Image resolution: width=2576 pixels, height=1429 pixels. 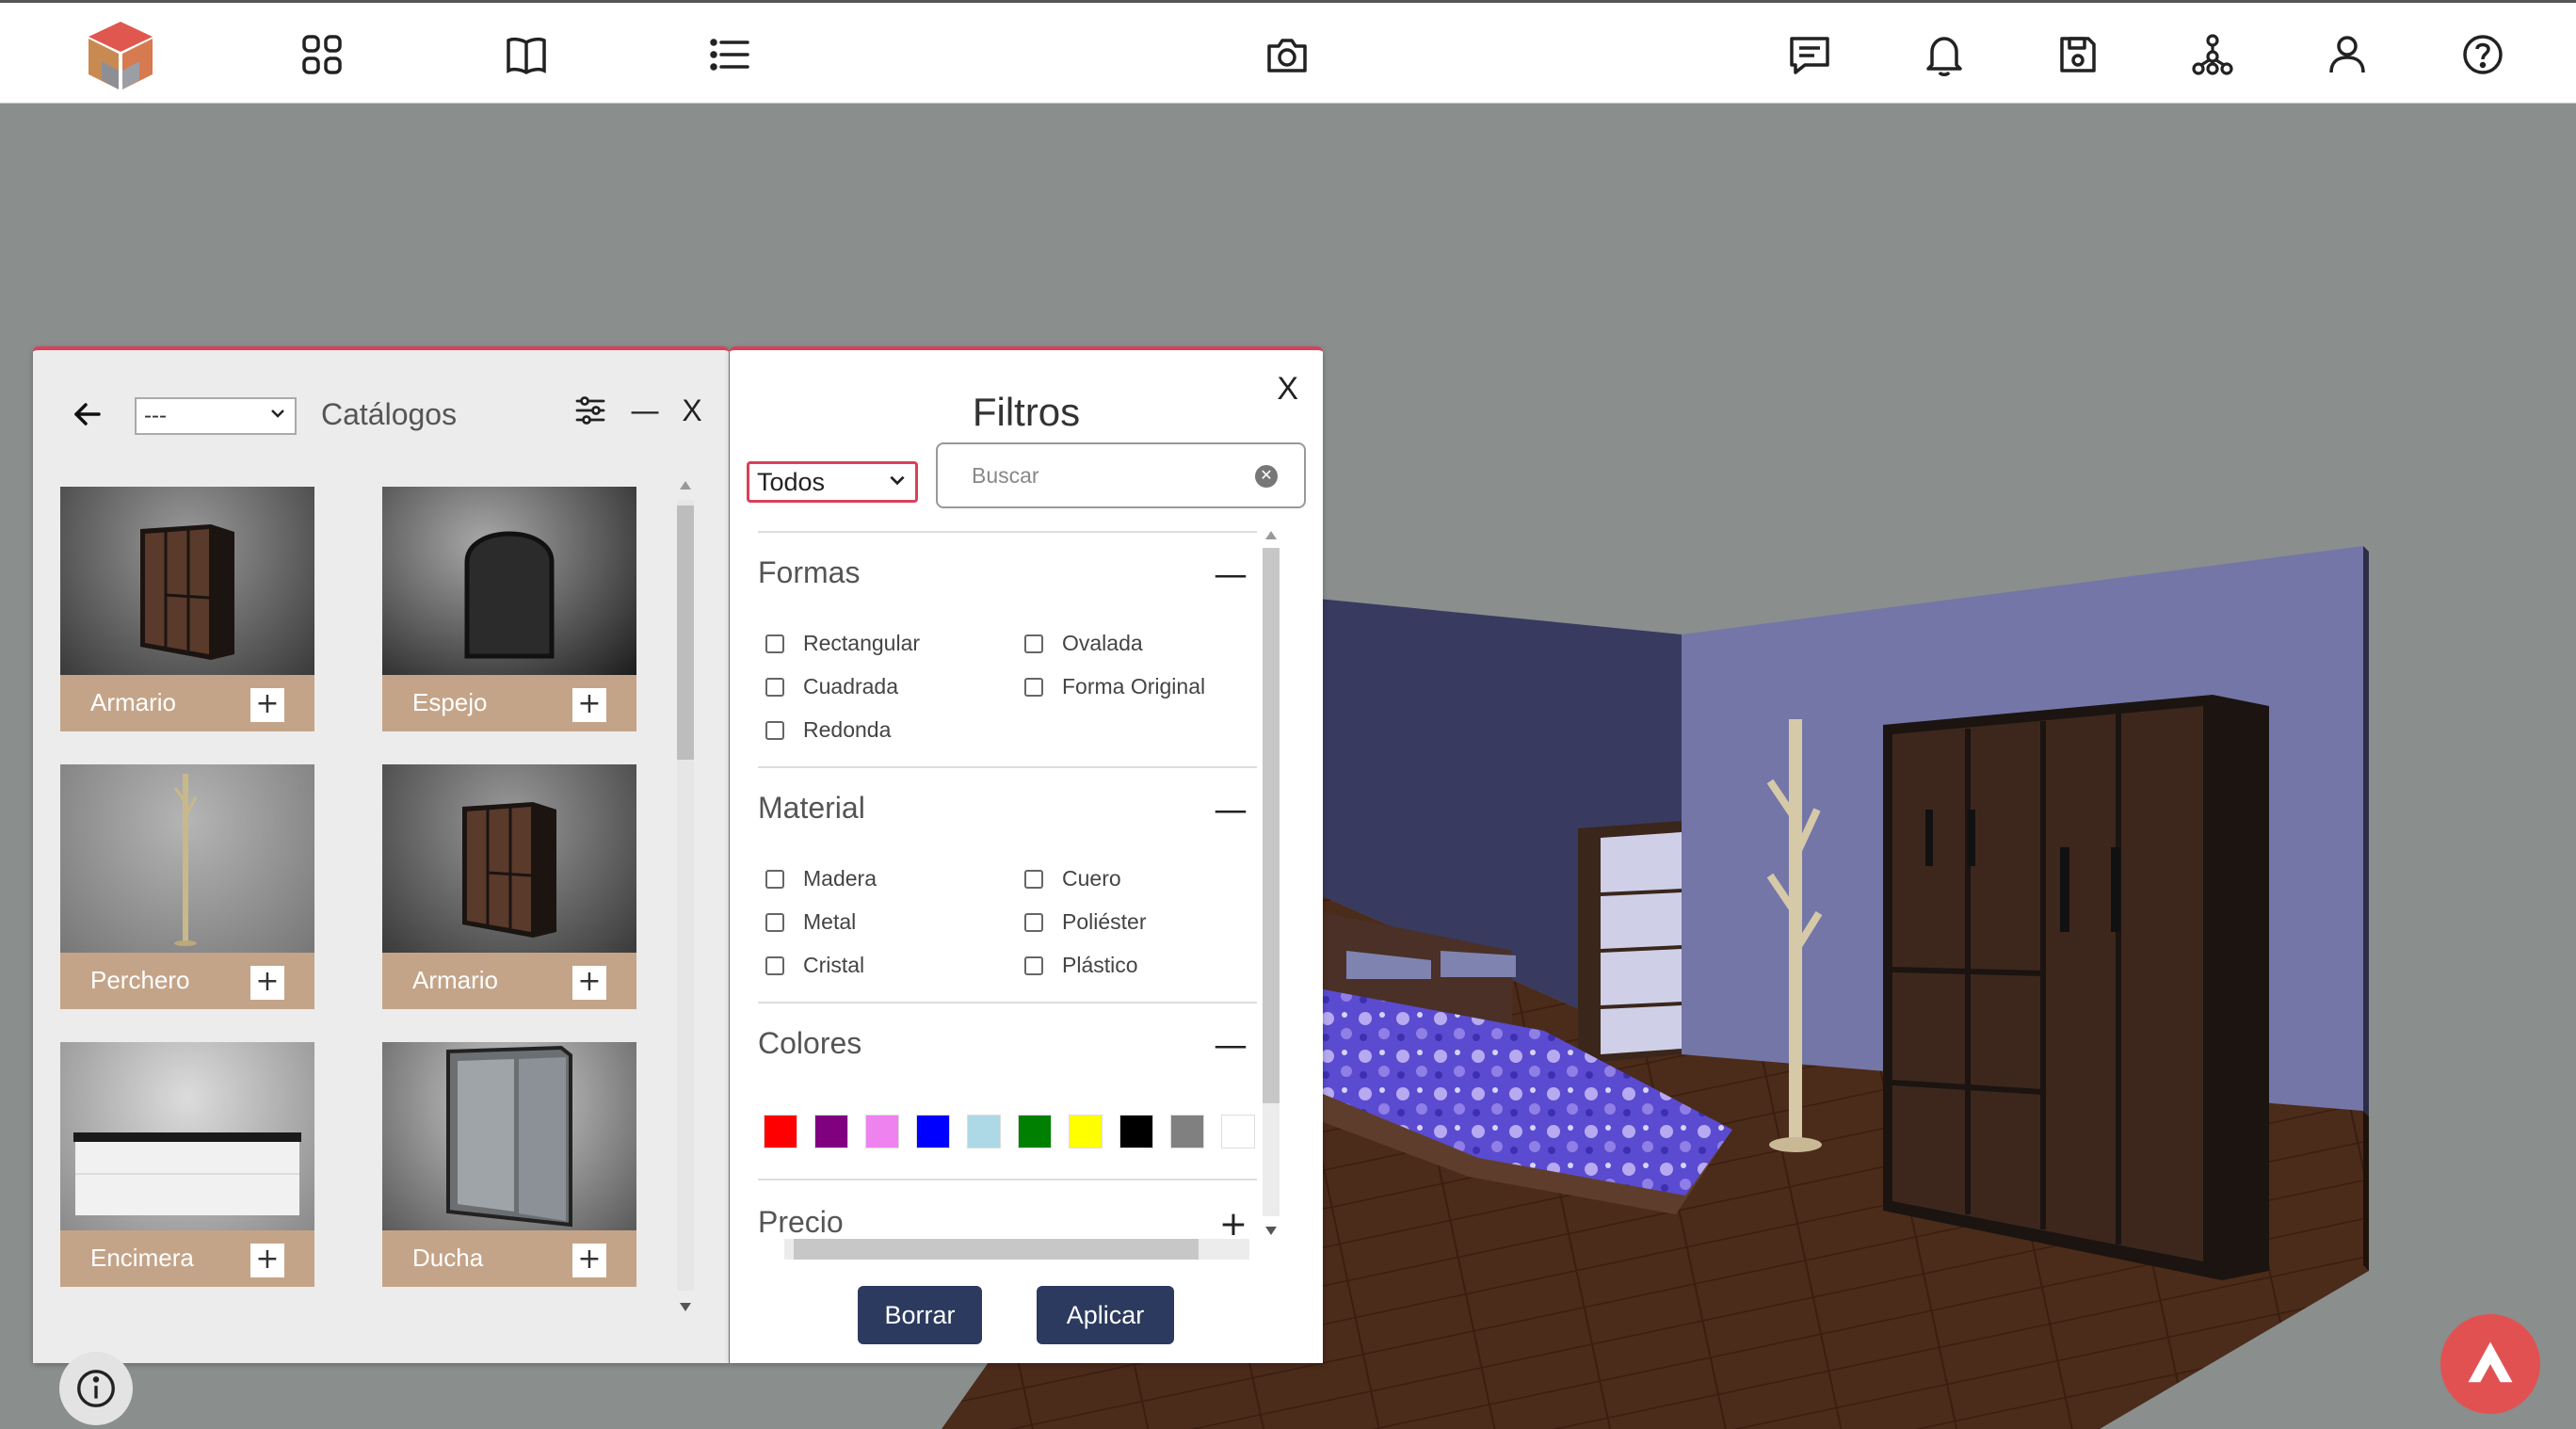 What do you see at coordinates (830, 921) in the screenshot?
I see `option-label: Metal` at bounding box center [830, 921].